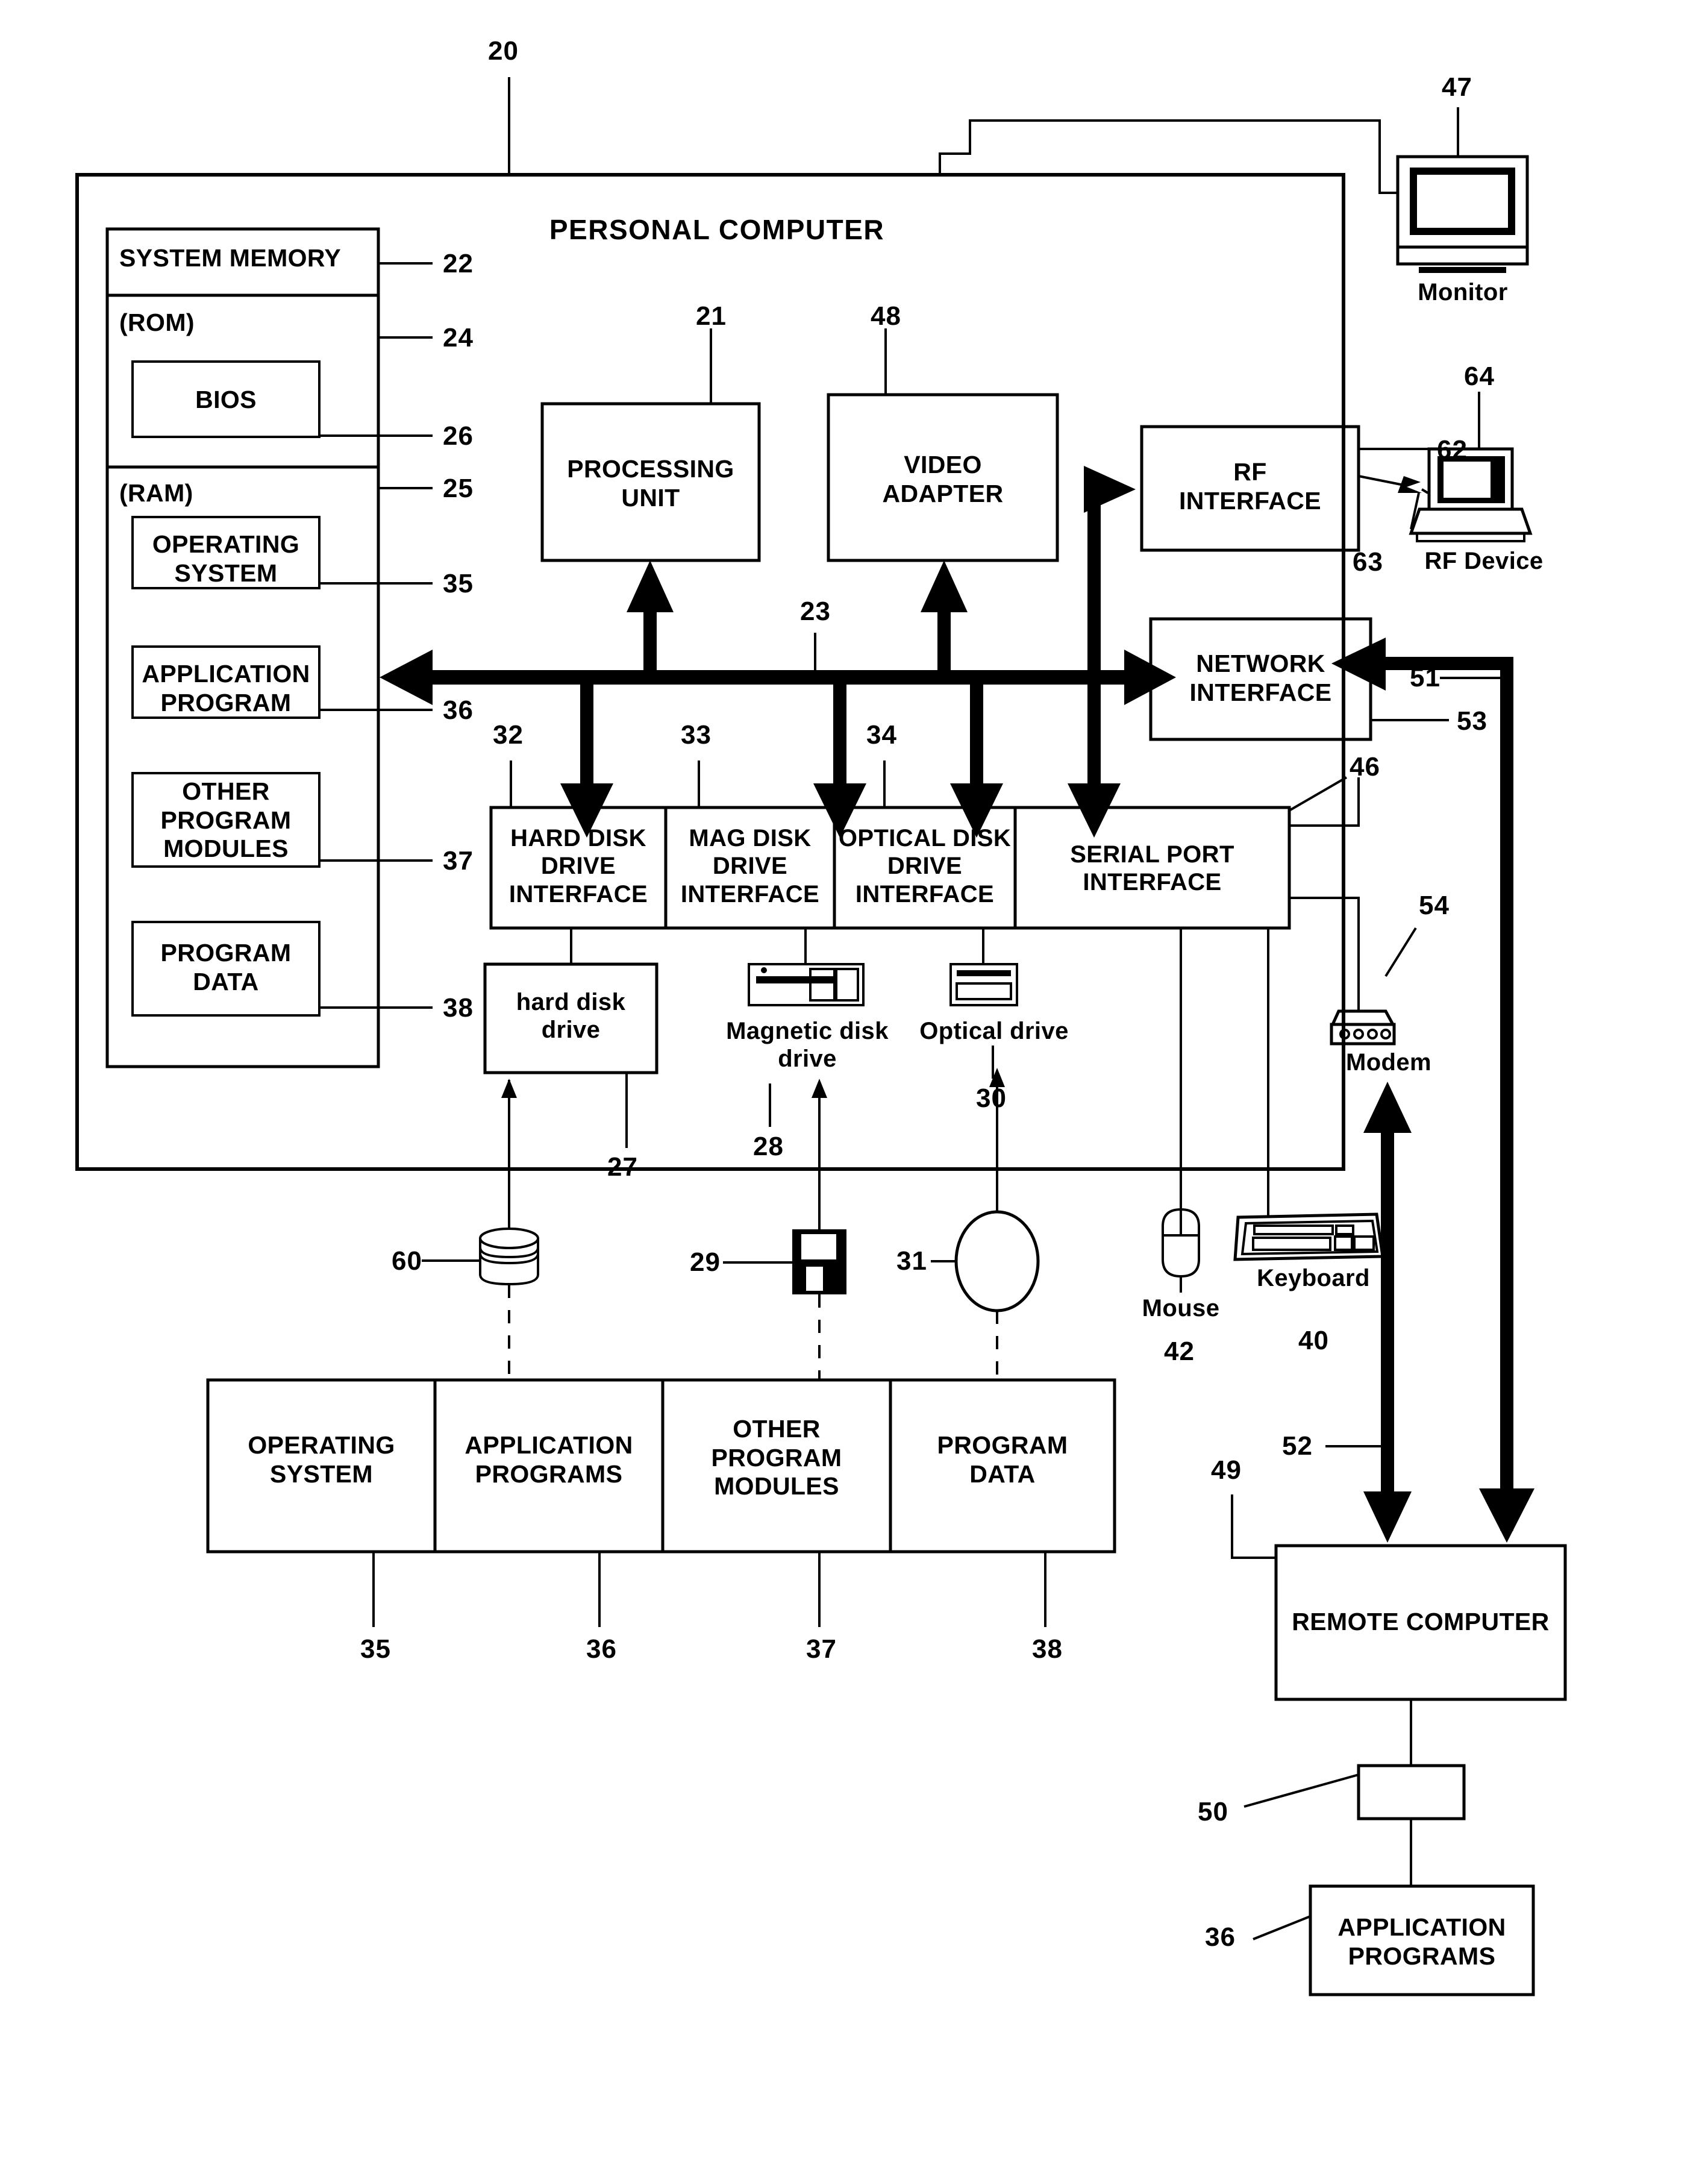 Image resolution: width=1708 pixels, height=2173 pixels. What do you see at coordinates (586, 758) in the screenshot?
I see `bus-branch-hdd` at bounding box center [586, 758].